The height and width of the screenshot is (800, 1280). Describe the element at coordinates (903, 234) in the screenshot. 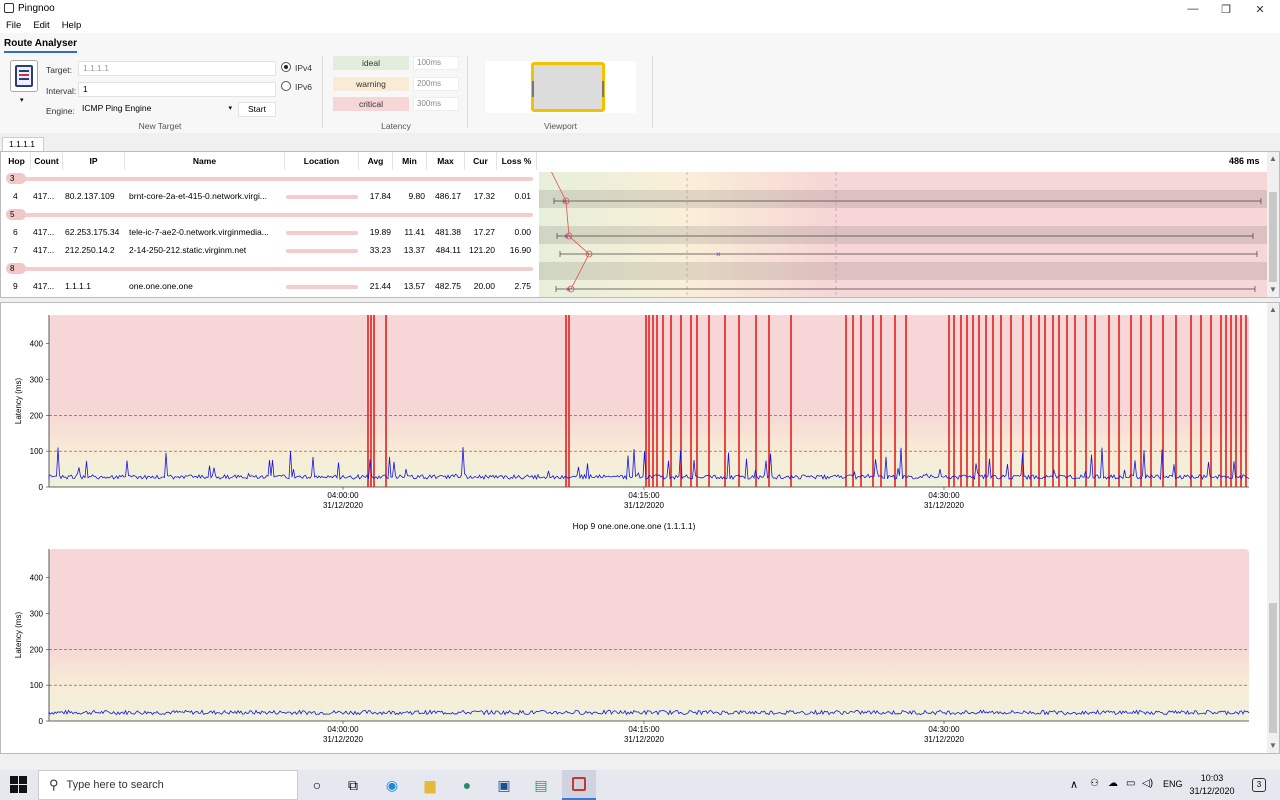

I see `route-trace-graph: × × × ×` at that location.